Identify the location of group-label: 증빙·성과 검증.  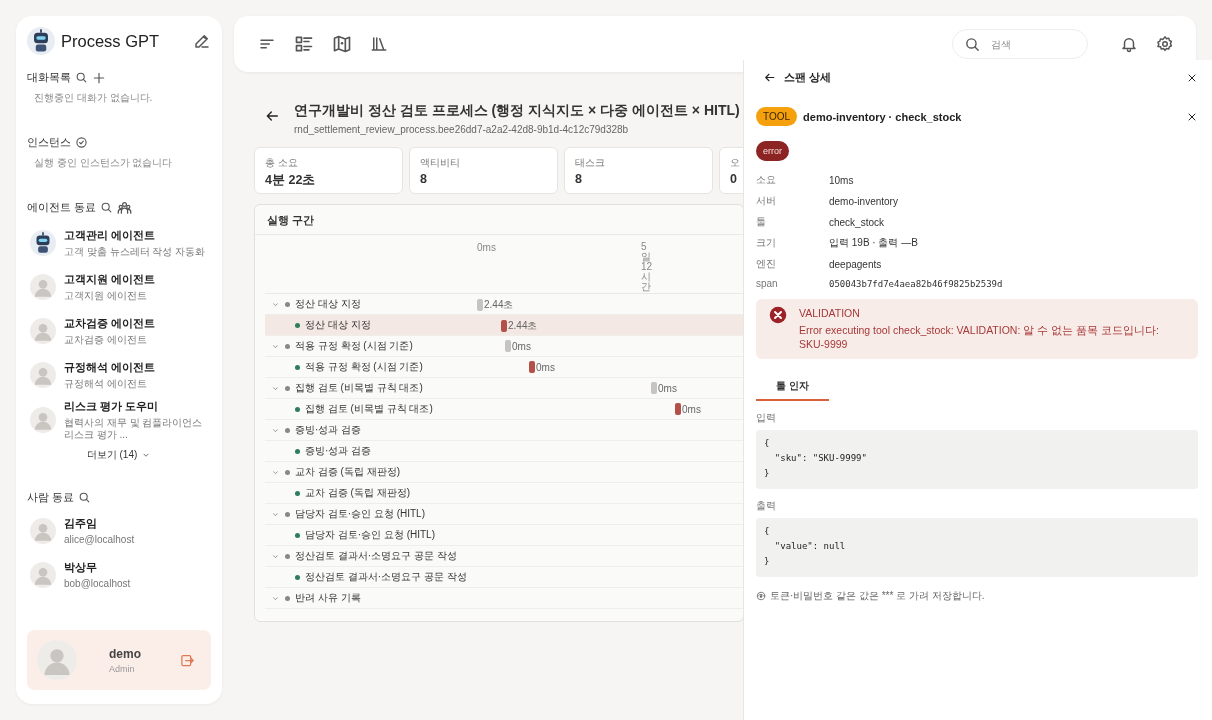
(328, 430).